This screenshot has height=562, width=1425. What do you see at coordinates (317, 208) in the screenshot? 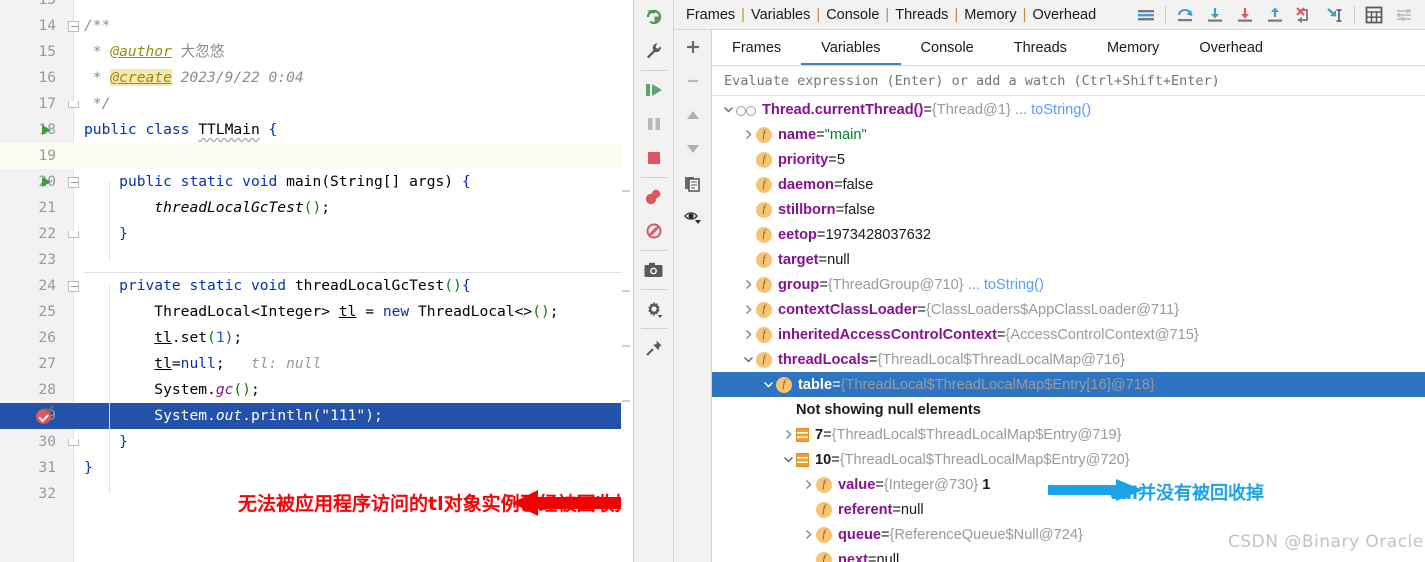
I see `code-line: 21 threadLocalGcTest();` at bounding box center [317, 208].